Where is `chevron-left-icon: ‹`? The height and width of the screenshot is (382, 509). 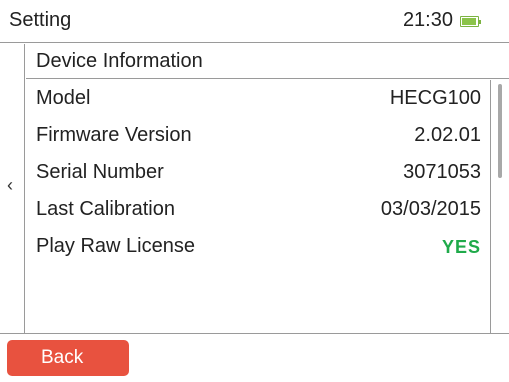
chevron-left-icon: ‹ is located at coordinates (10, 185).